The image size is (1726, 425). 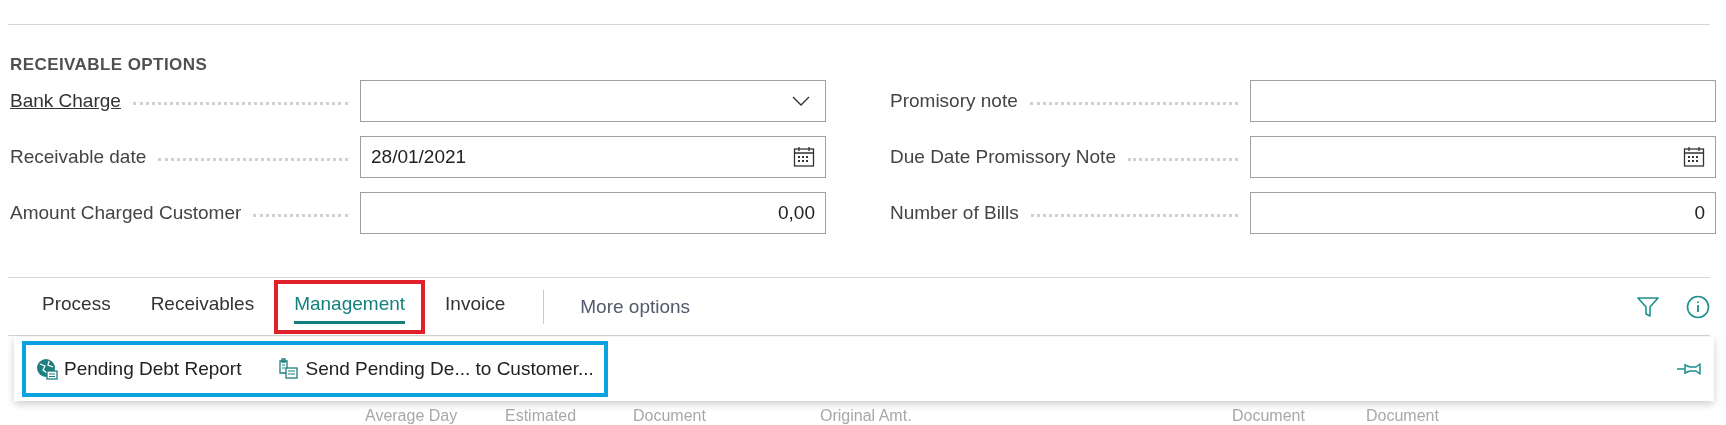 What do you see at coordinates (78, 156) in the screenshot?
I see `field-label: Receivable date` at bounding box center [78, 156].